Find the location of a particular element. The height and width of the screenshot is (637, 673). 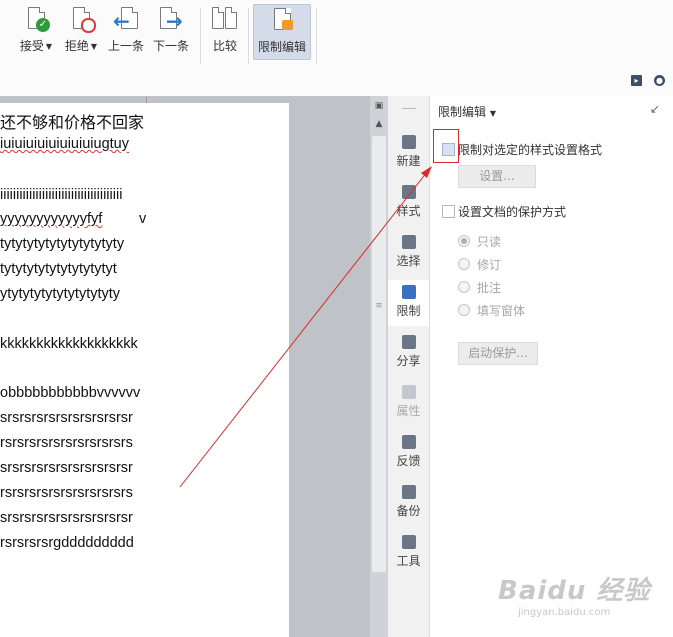

accept-label: 接受 is located at coordinates (31, 46).